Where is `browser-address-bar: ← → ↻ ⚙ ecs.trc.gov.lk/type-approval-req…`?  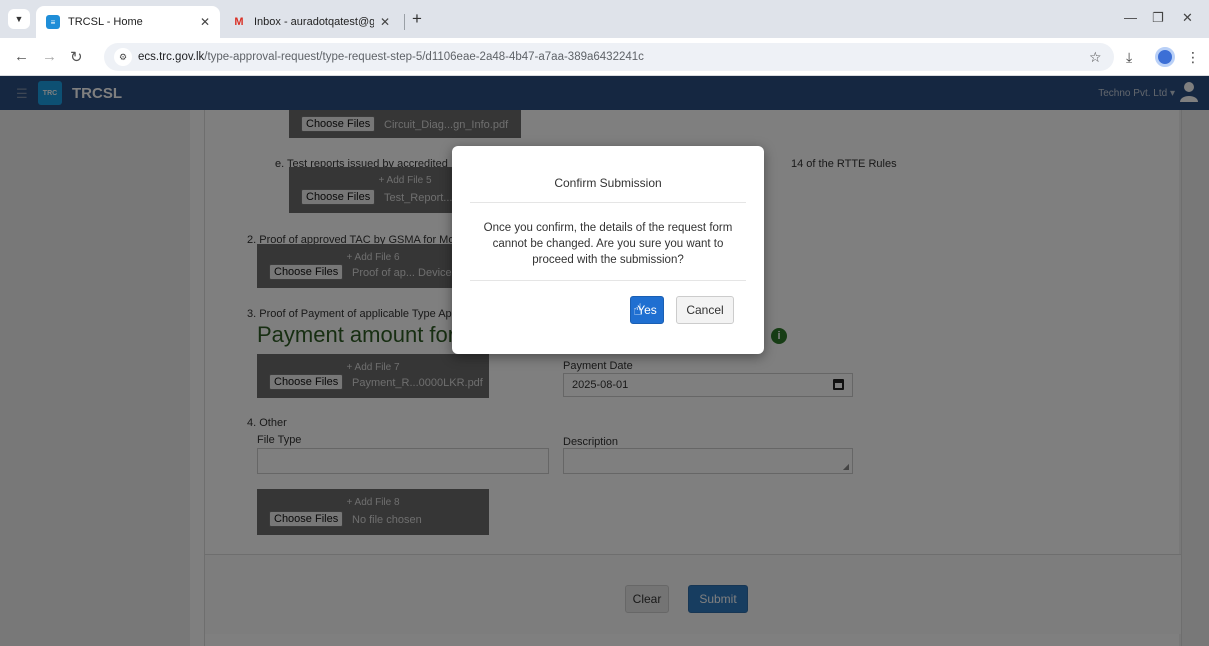
browser-address-bar: ← → ↻ ⚙ ecs.trc.gov.lk/type-approval-req… is located at coordinates (604, 57).